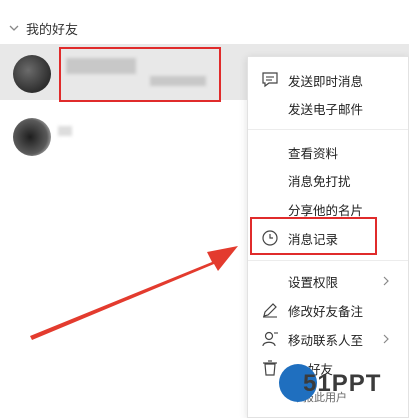 The image size is (409, 418). I want to click on menu-send-email: 发送电子邮件, so click(328, 108).